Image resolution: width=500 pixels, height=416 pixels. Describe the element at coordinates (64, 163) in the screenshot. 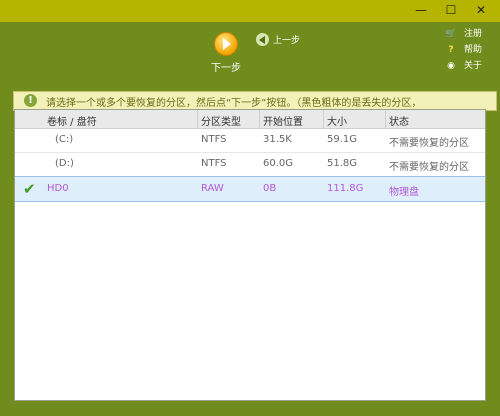

I see `cell-label: (D:)` at that location.